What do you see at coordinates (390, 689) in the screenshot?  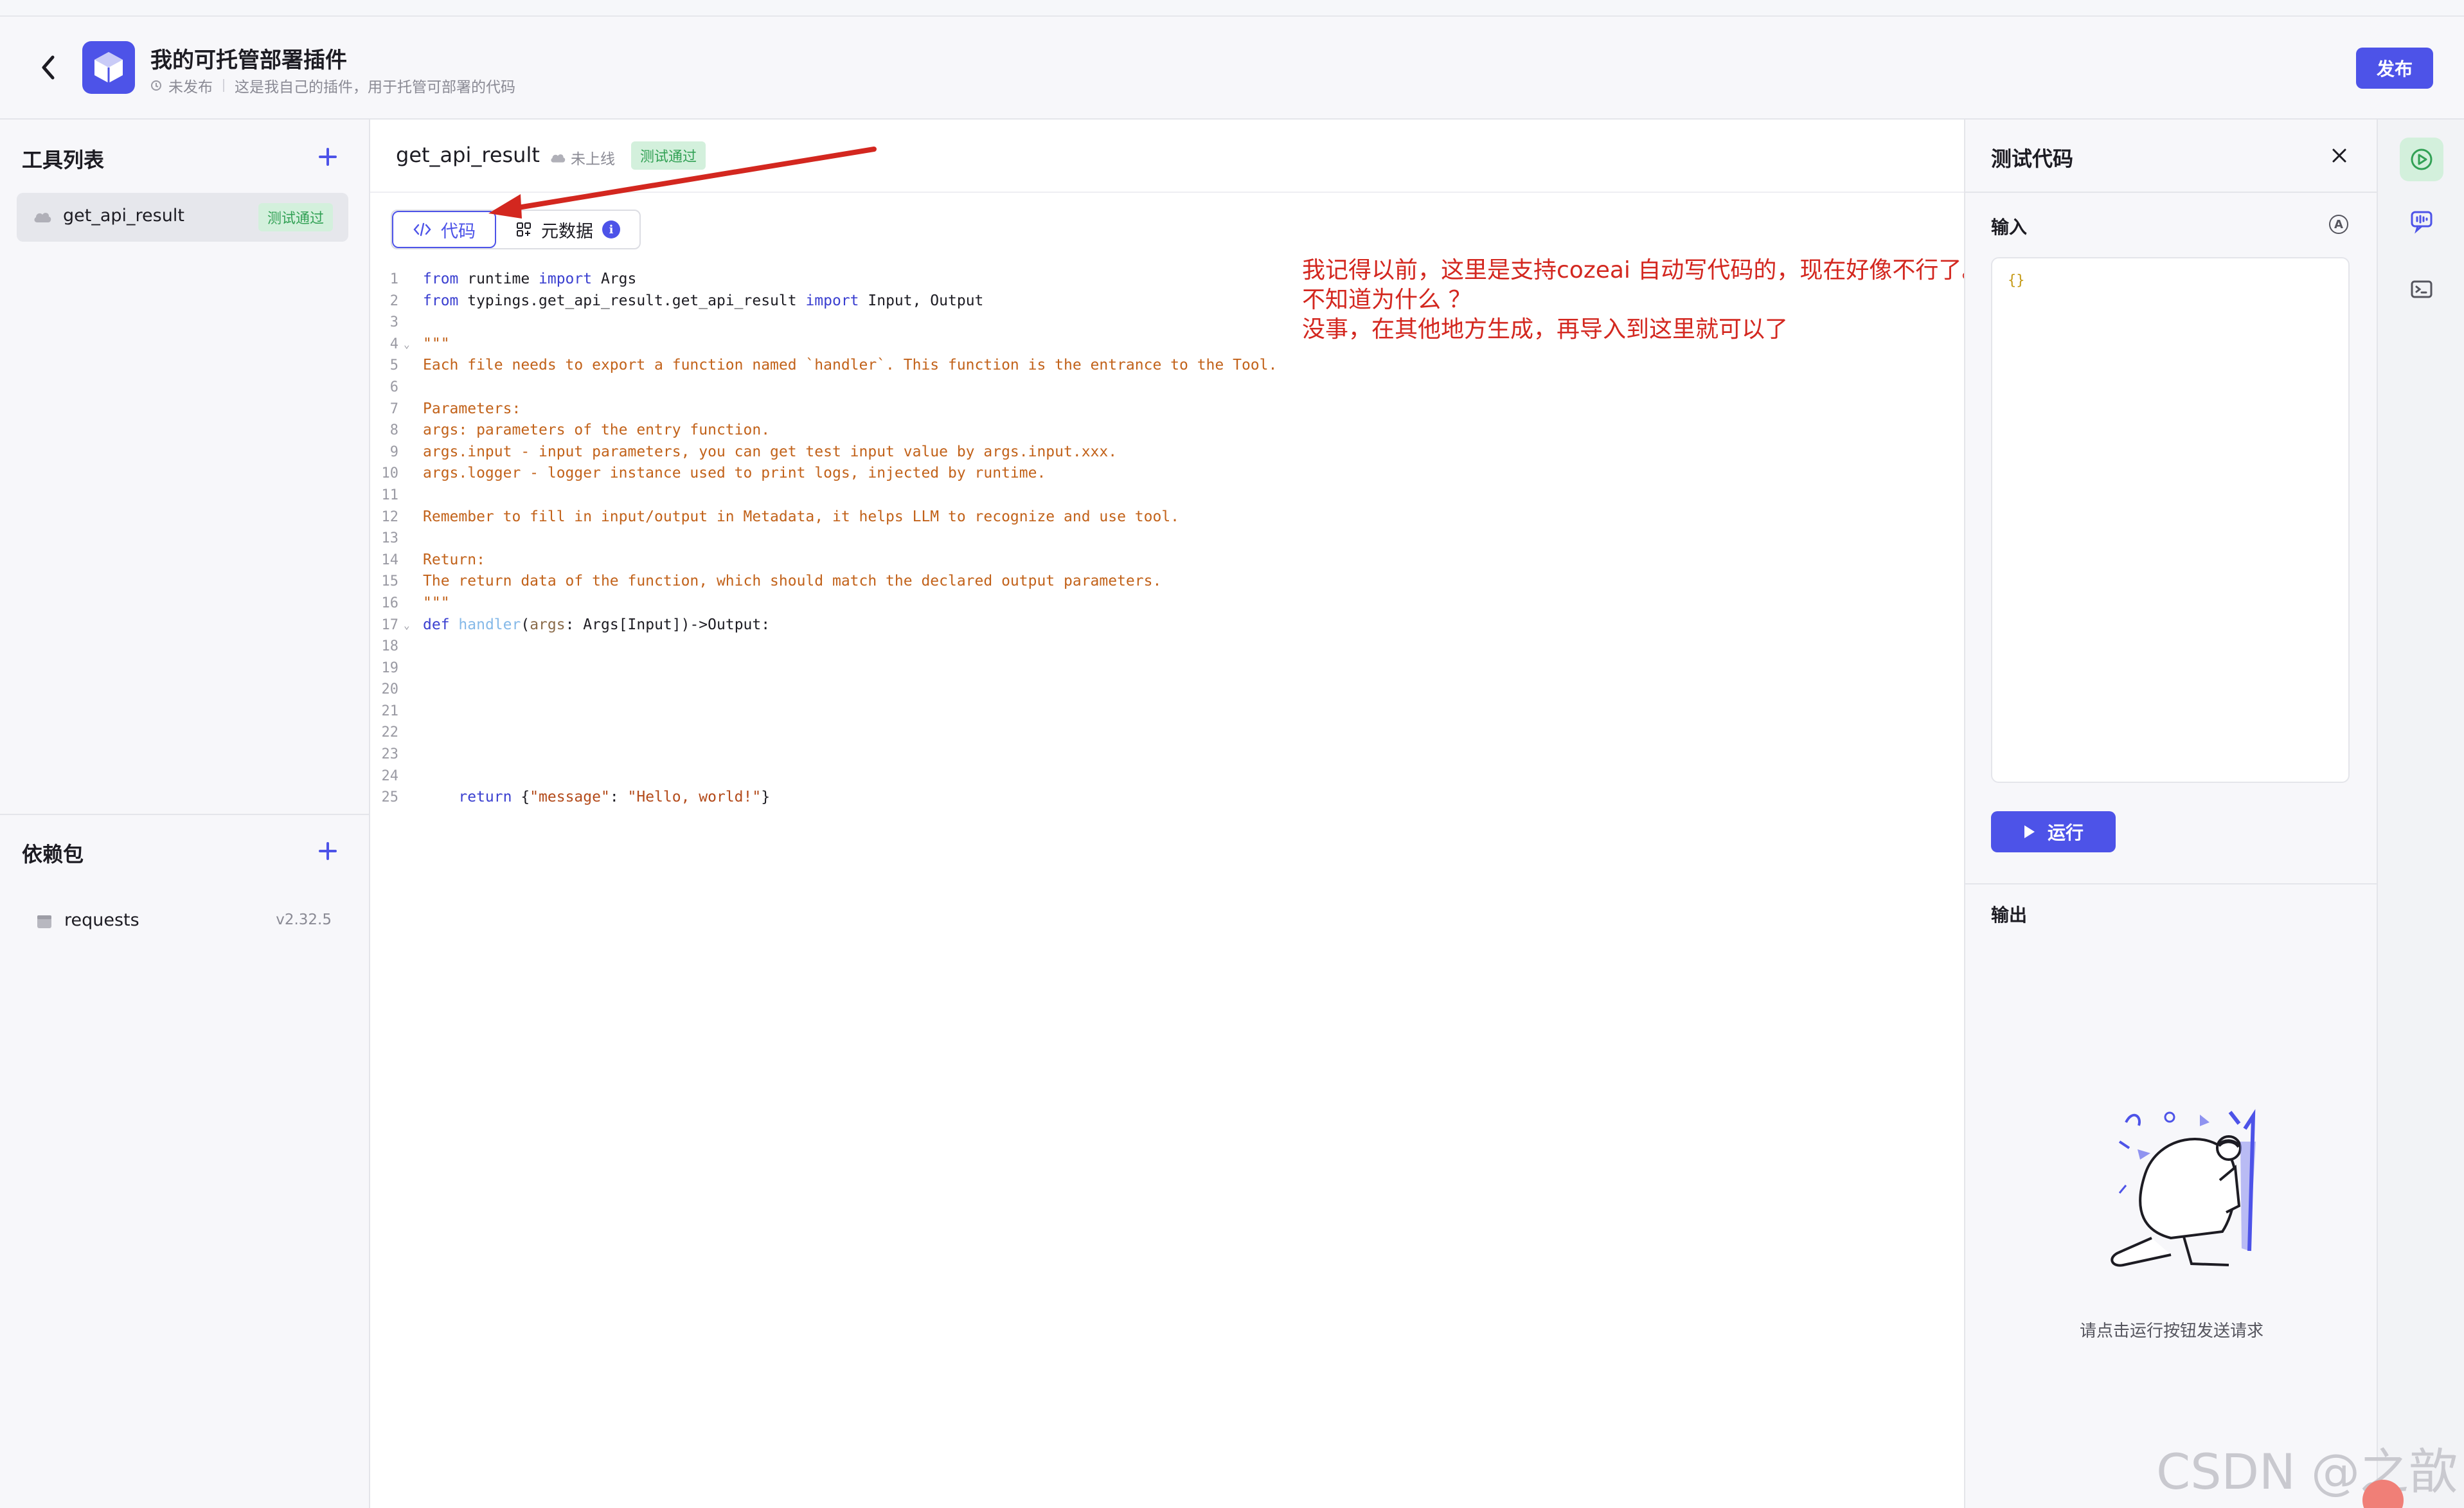 I see `code-line: 20` at bounding box center [390, 689].